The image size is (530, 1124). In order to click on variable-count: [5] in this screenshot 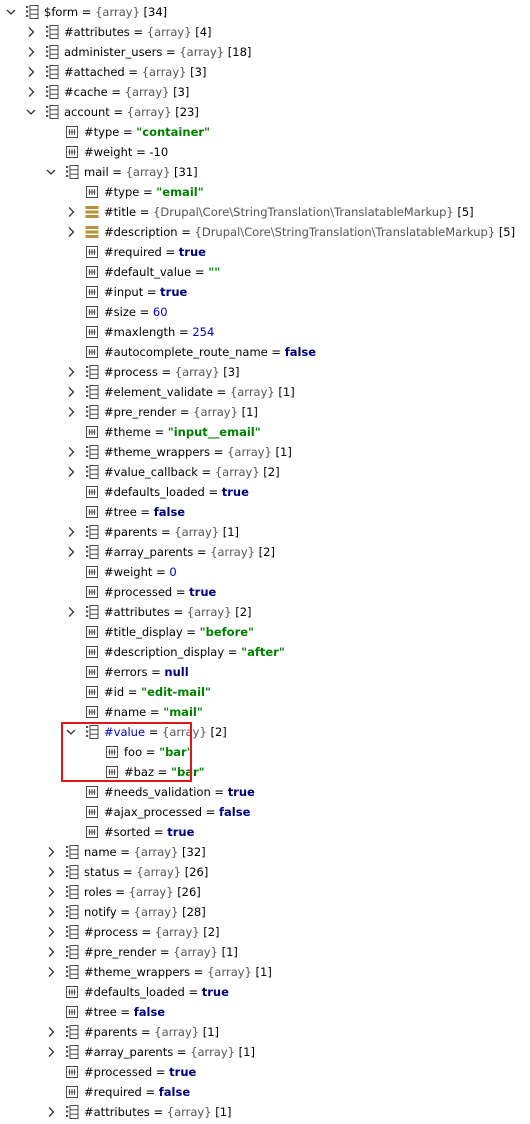, I will do `click(507, 232)`.